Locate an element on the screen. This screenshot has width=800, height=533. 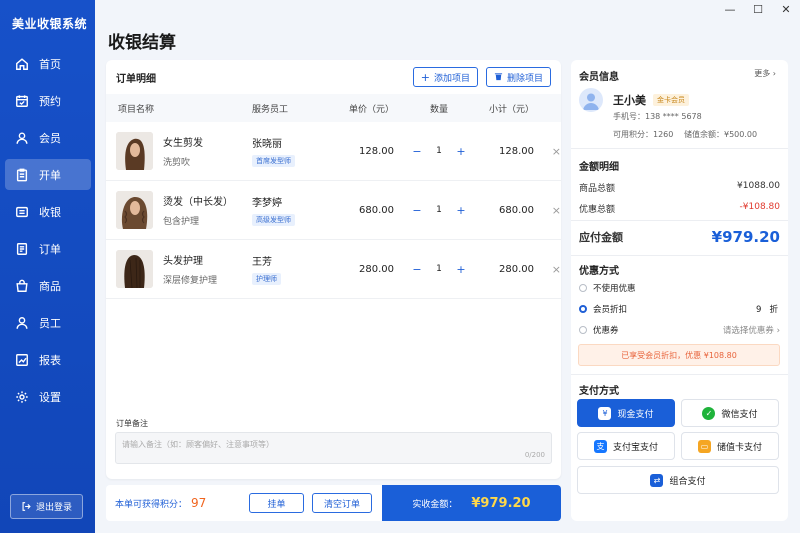
subtotal: 680.00 is located at coordinates (516, 210).